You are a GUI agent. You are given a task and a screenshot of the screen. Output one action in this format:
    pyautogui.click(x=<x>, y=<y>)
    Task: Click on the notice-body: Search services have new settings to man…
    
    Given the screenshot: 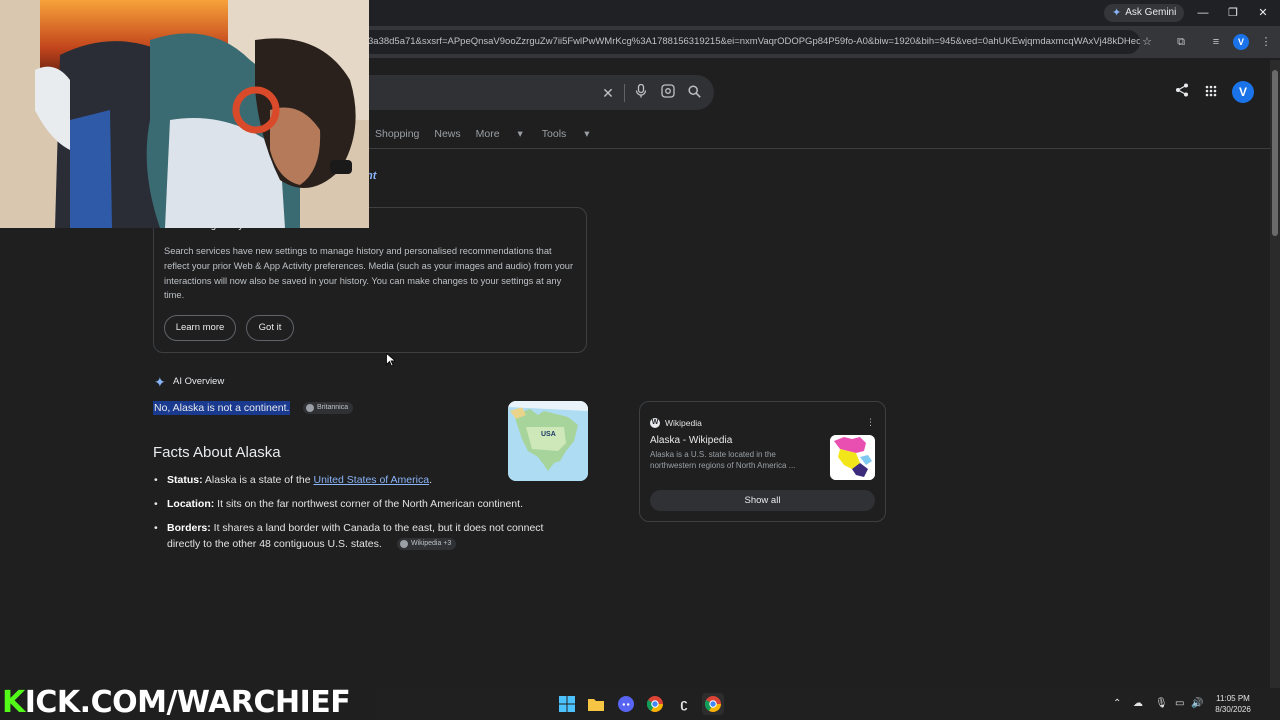 What is the action you would take?
    pyautogui.click(x=369, y=273)
    